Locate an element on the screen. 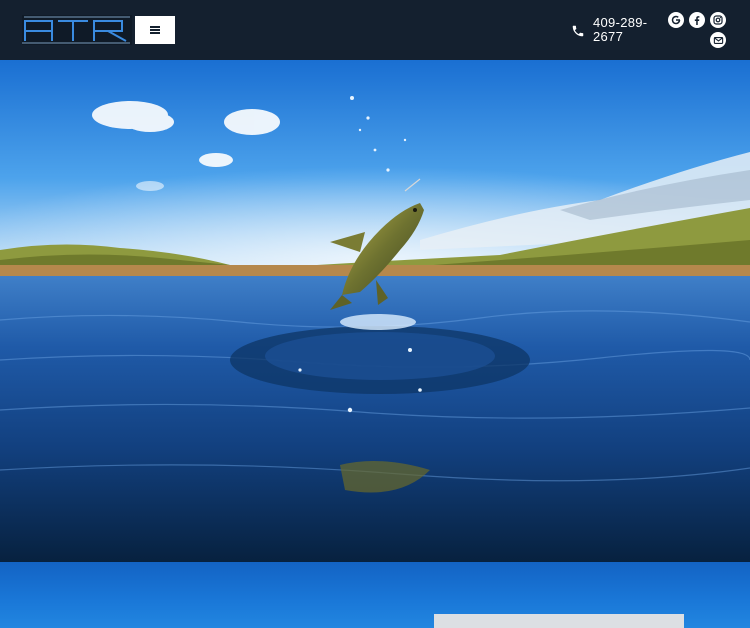 The width and height of the screenshot is (750, 628). content-card is located at coordinates (559, 621).